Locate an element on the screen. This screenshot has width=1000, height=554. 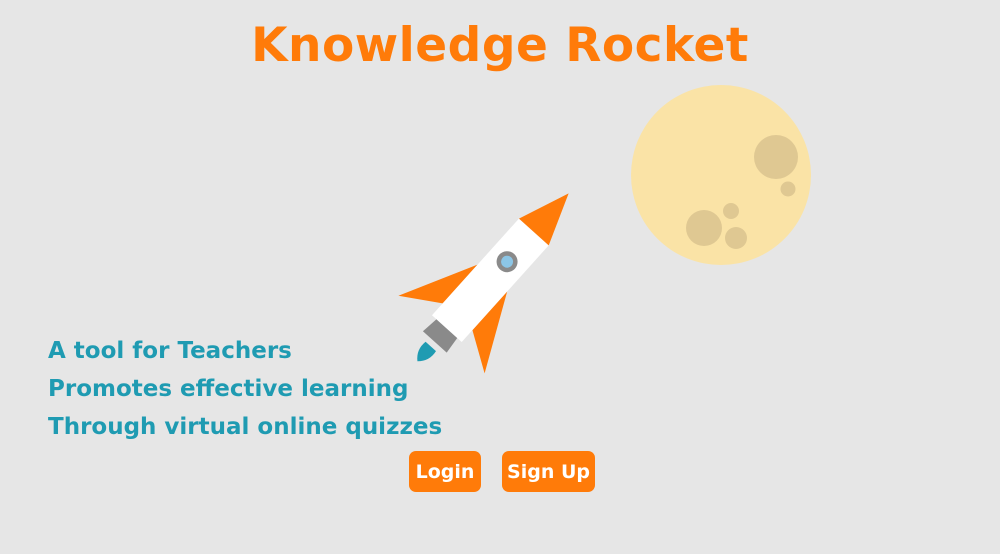
tagline-item: A tool for Teachers is located at coordinates (170, 351).